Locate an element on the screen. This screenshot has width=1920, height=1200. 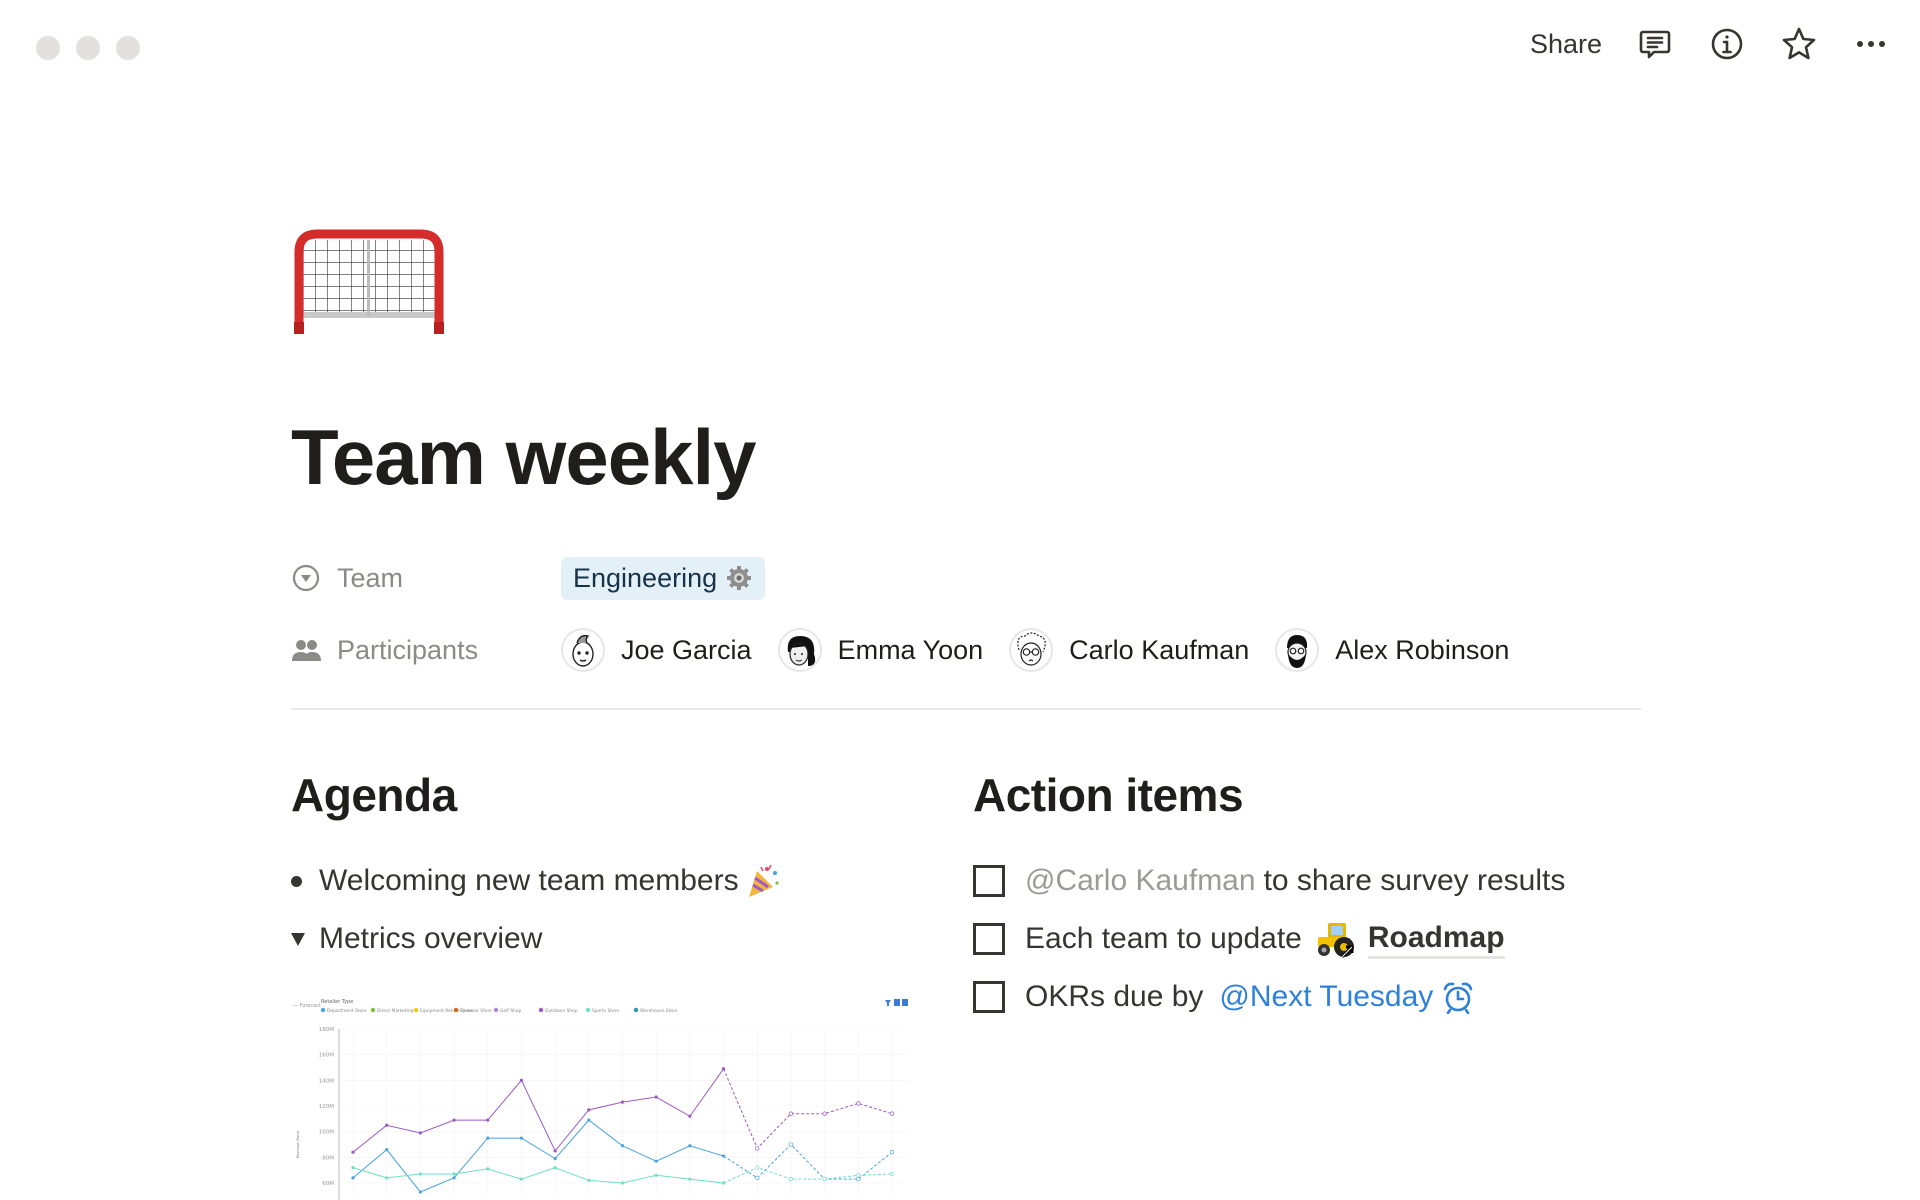
y-tick-label: 140M is located at coordinates (326, 1081).